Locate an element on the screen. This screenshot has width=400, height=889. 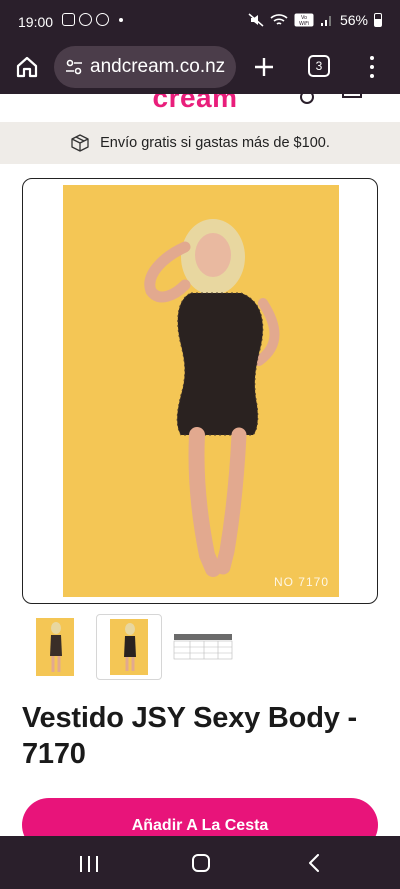
status-time: 19:00 is located at coordinates (36, 22).